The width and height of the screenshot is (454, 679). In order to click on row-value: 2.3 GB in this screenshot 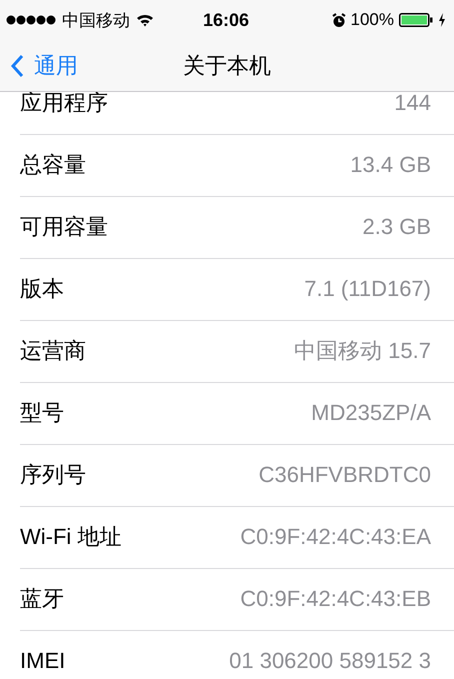, I will do `click(396, 227)`.